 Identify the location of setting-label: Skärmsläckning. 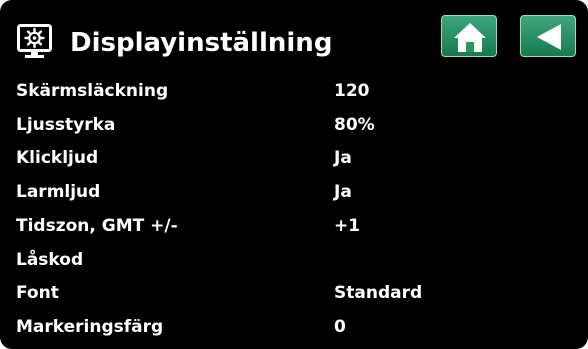
(92, 91).